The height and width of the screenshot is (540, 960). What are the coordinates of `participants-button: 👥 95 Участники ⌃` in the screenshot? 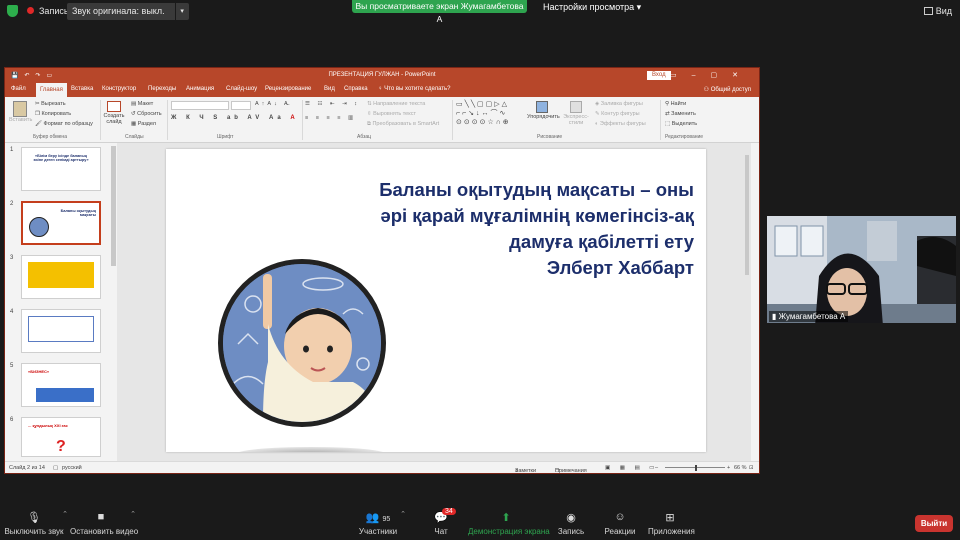 It's located at (382, 522).